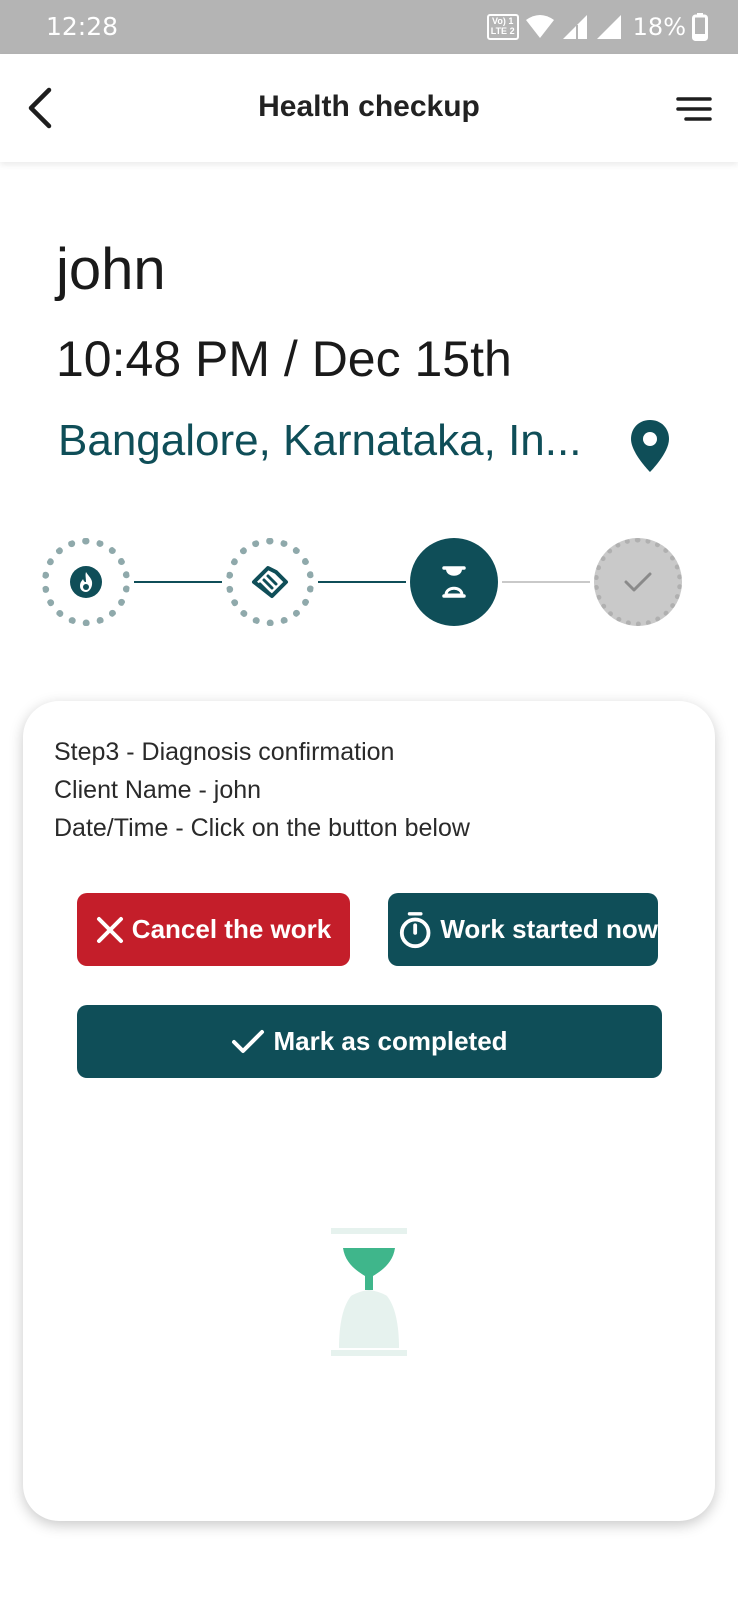 This screenshot has width=738, height=1600. I want to click on step-1-booked, so click(86, 582).